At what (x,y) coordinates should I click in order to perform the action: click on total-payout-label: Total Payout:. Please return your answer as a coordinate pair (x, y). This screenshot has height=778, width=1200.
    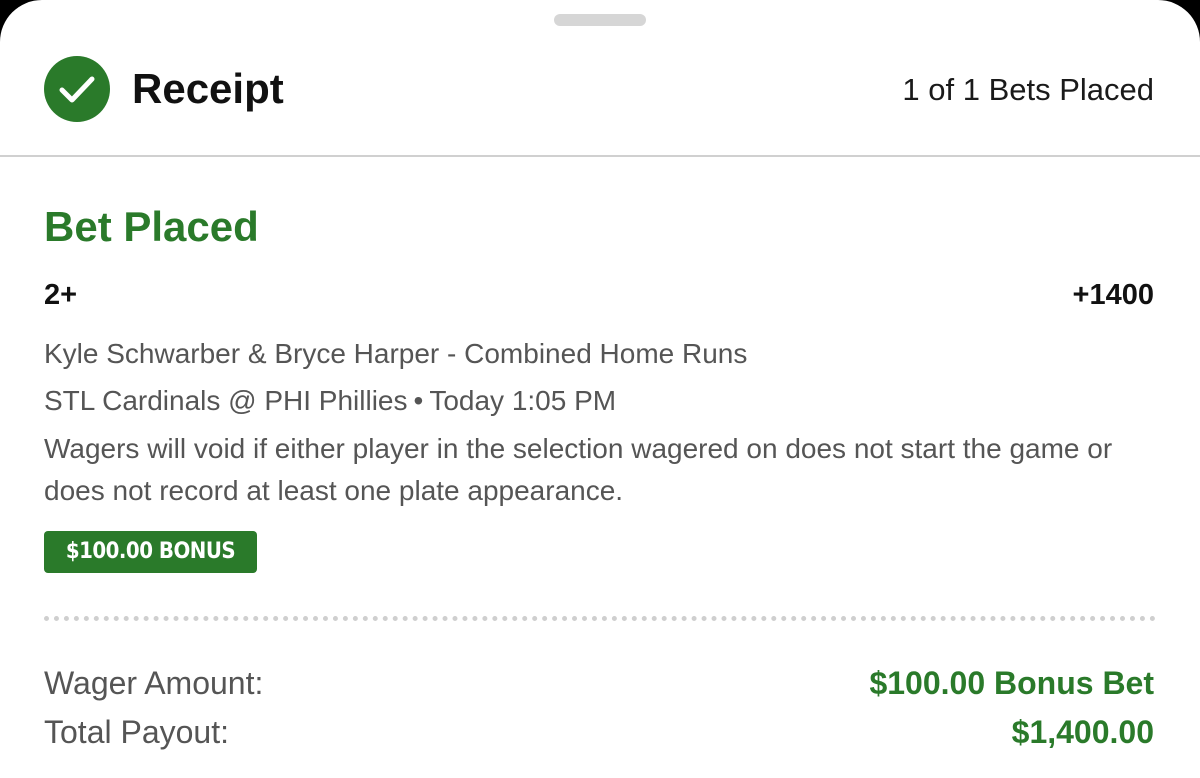
    Looking at the image, I should click on (136, 732).